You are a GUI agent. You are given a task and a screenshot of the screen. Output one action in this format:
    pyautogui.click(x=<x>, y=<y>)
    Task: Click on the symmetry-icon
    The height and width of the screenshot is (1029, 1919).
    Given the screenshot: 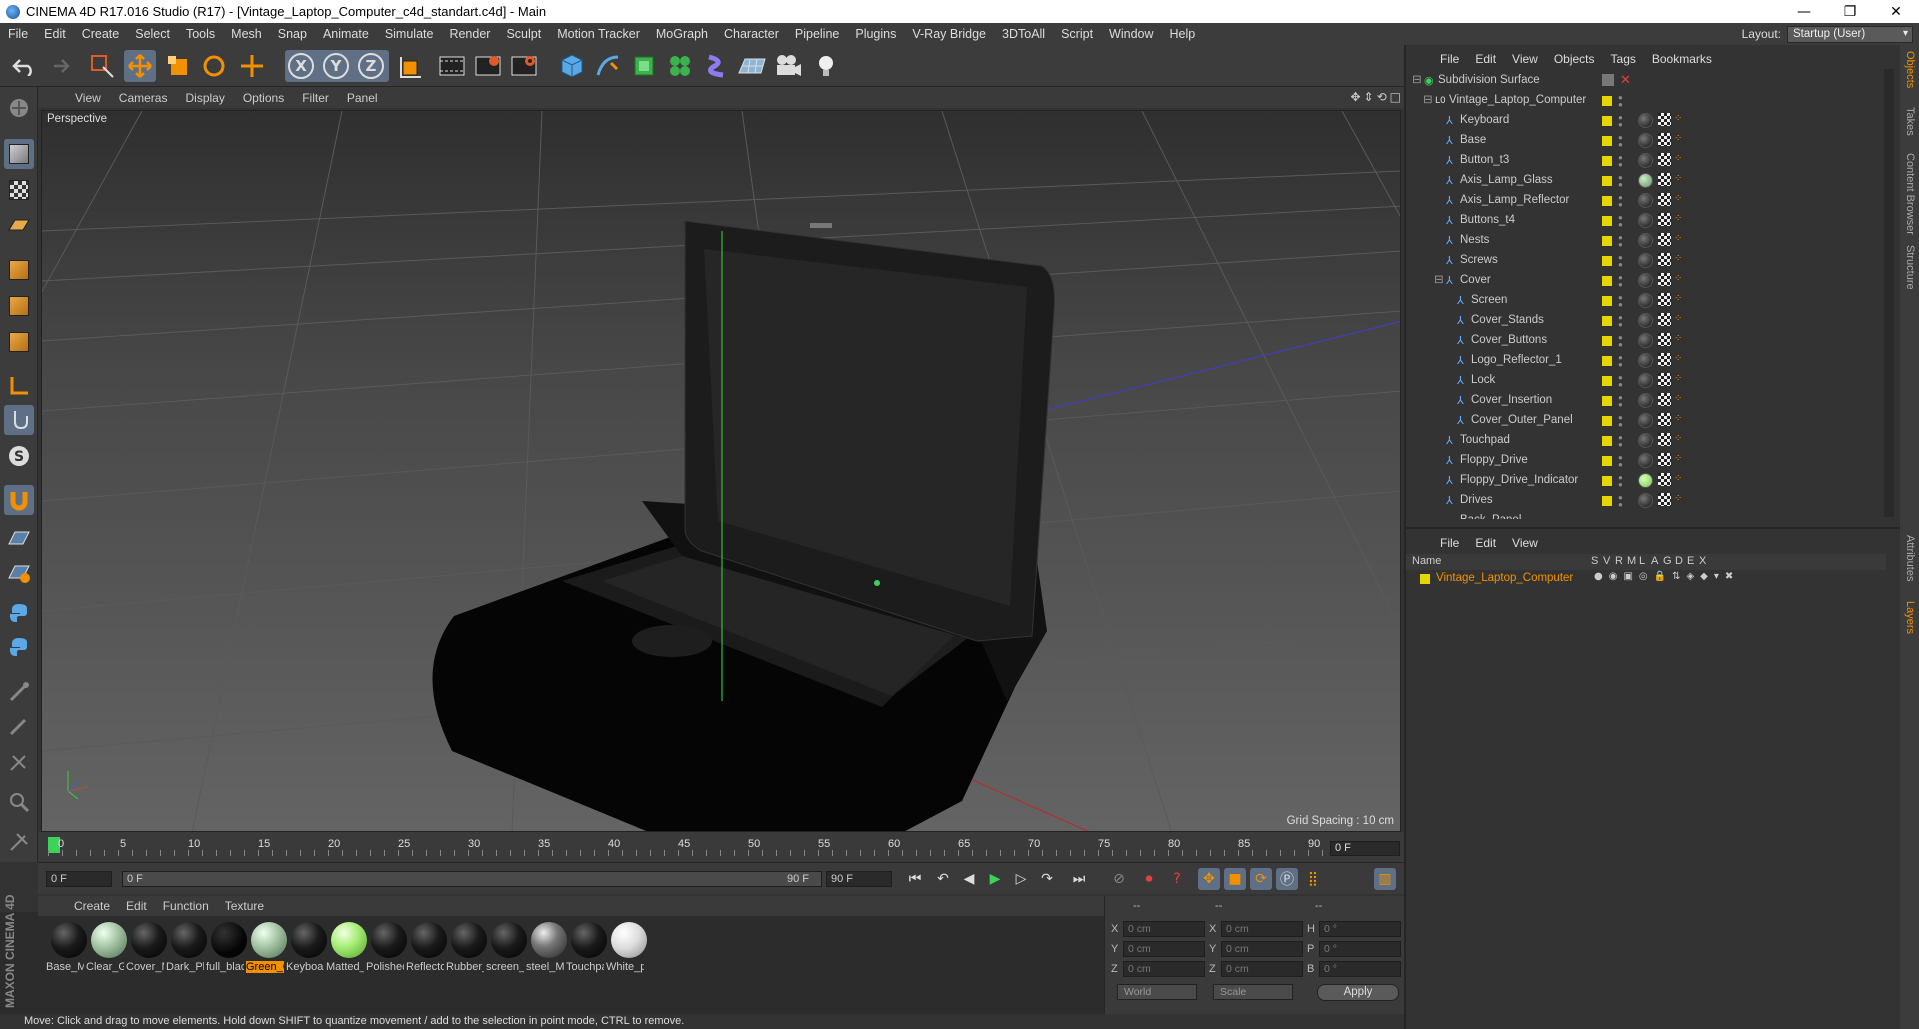 What is the action you would take?
    pyautogui.click(x=19, y=762)
    